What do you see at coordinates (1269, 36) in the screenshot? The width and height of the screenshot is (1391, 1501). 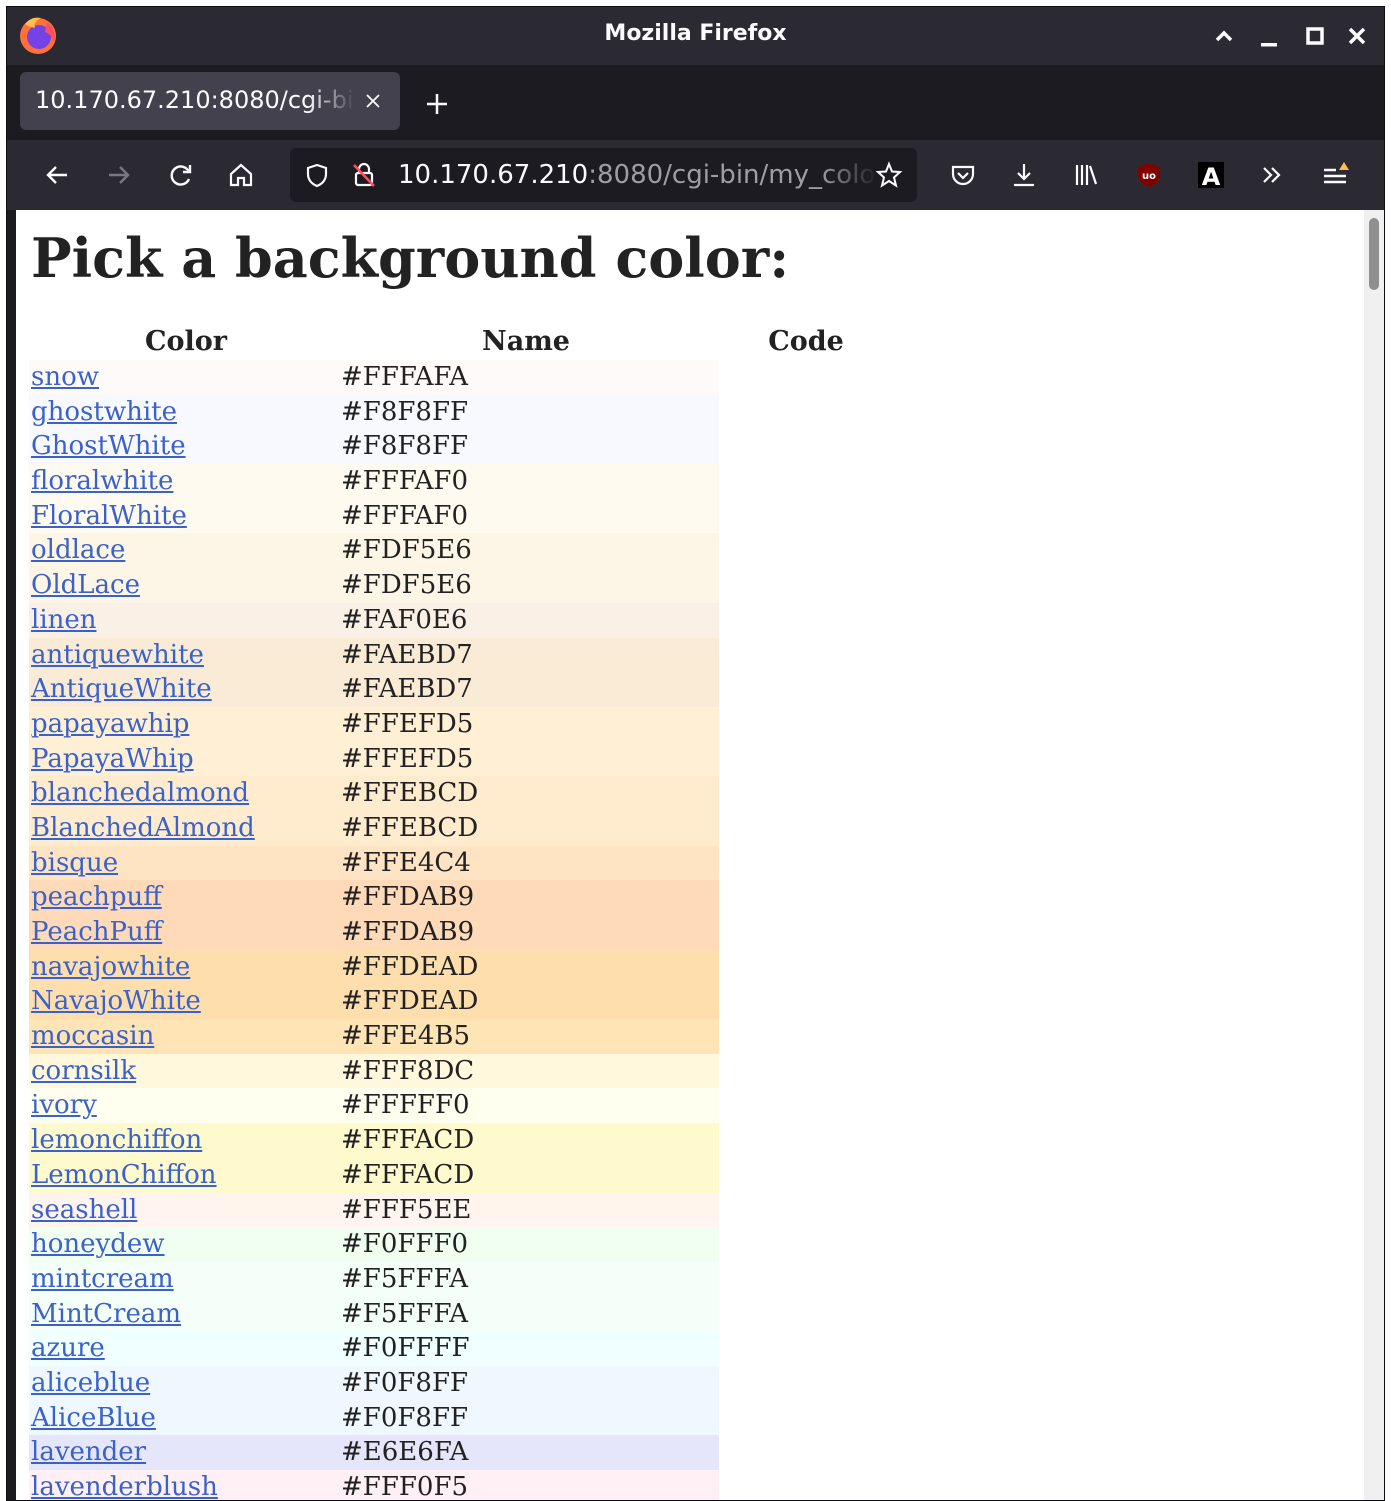 I see `window-minimize-icon` at bounding box center [1269, 36].